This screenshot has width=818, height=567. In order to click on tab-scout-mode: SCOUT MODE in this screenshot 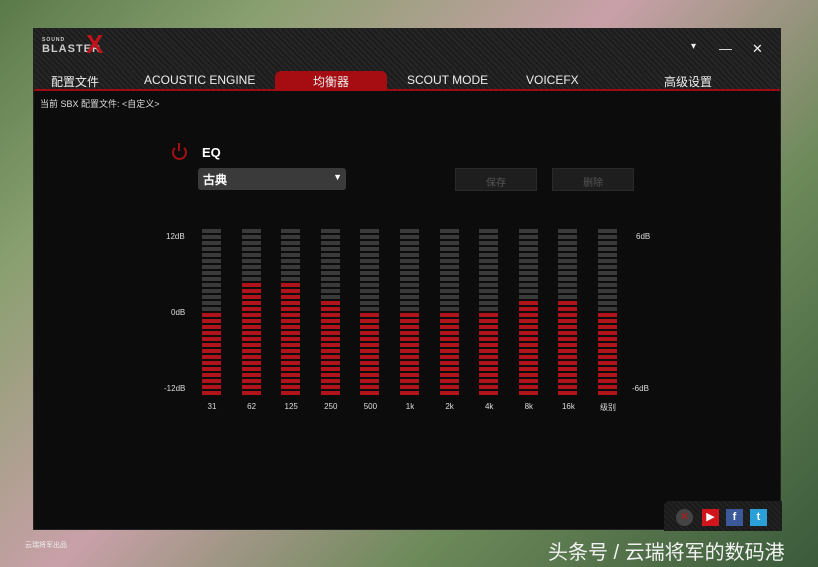, I will do `click(447, 80)`.